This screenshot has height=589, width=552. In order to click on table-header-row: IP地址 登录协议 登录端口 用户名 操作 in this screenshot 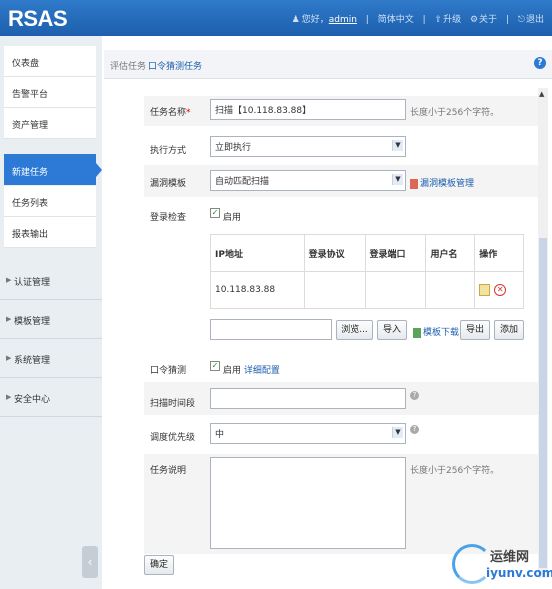, I will do `click(367, 253)`.